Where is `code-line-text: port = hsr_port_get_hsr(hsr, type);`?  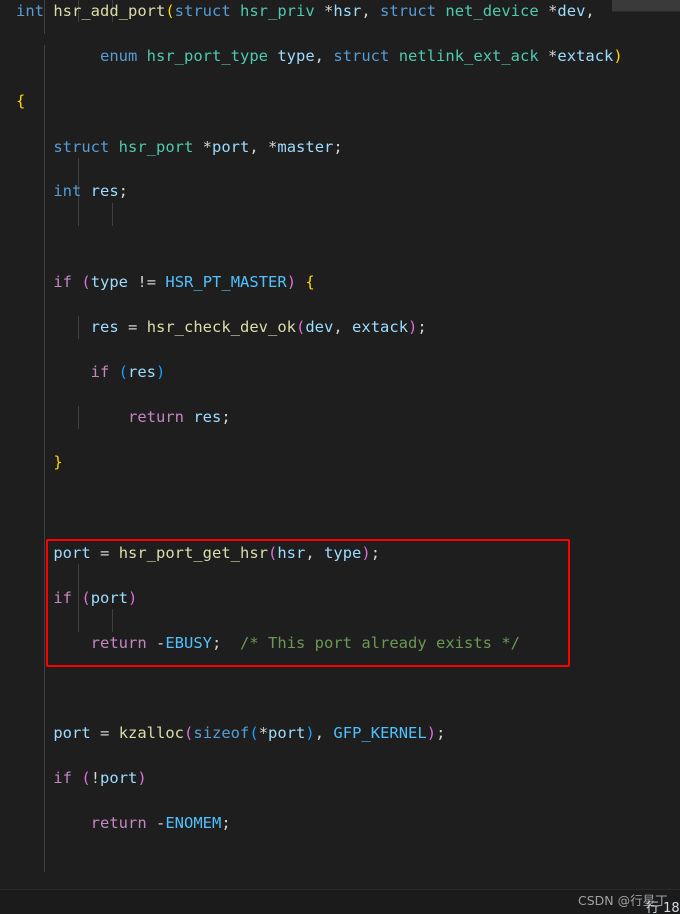
code-line-text: port = hsr_port_get_hsr(hsr, type); is located at coordinates (217, 552).